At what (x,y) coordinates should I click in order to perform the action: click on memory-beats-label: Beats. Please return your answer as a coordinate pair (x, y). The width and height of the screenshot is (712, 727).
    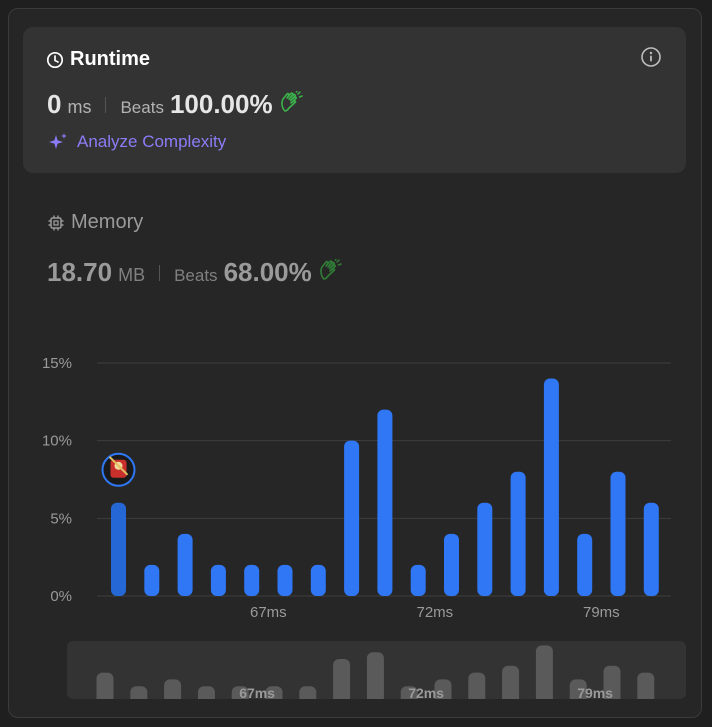
    Looking at the image, I should click on (196, 275).